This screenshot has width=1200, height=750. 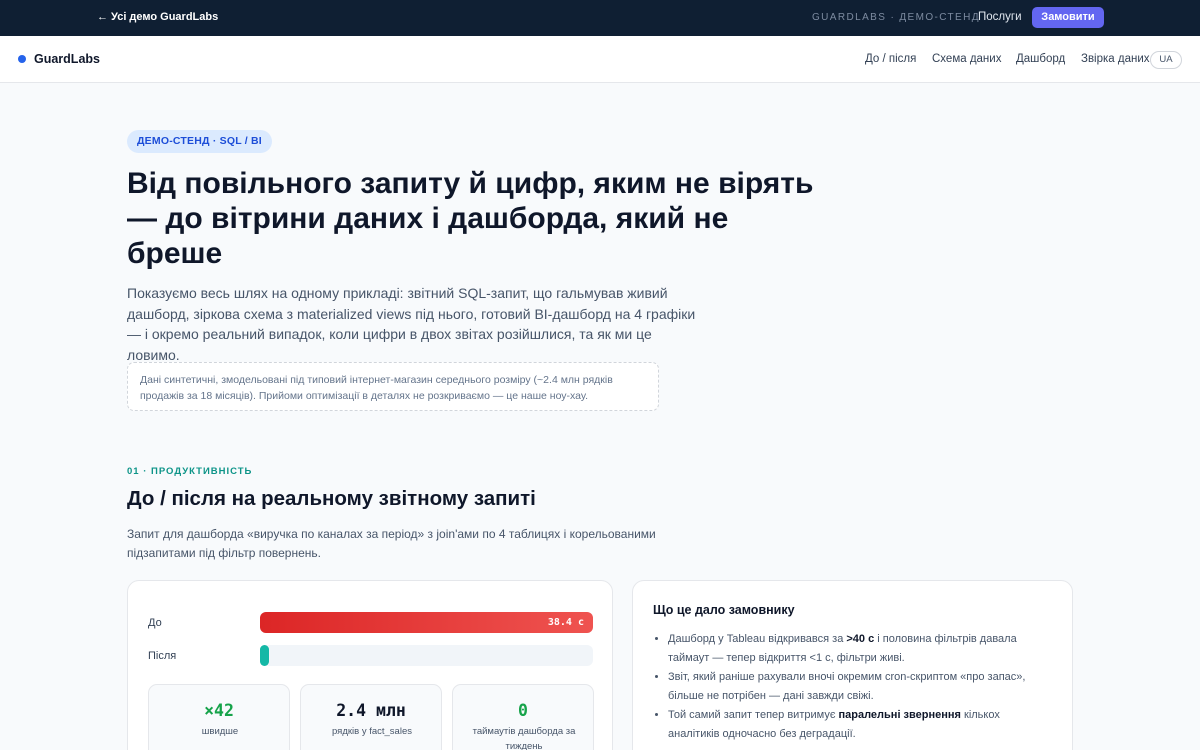 I want to click on stat-label: таймаутів дашборда за тиждень, so click(x=524, y=738).